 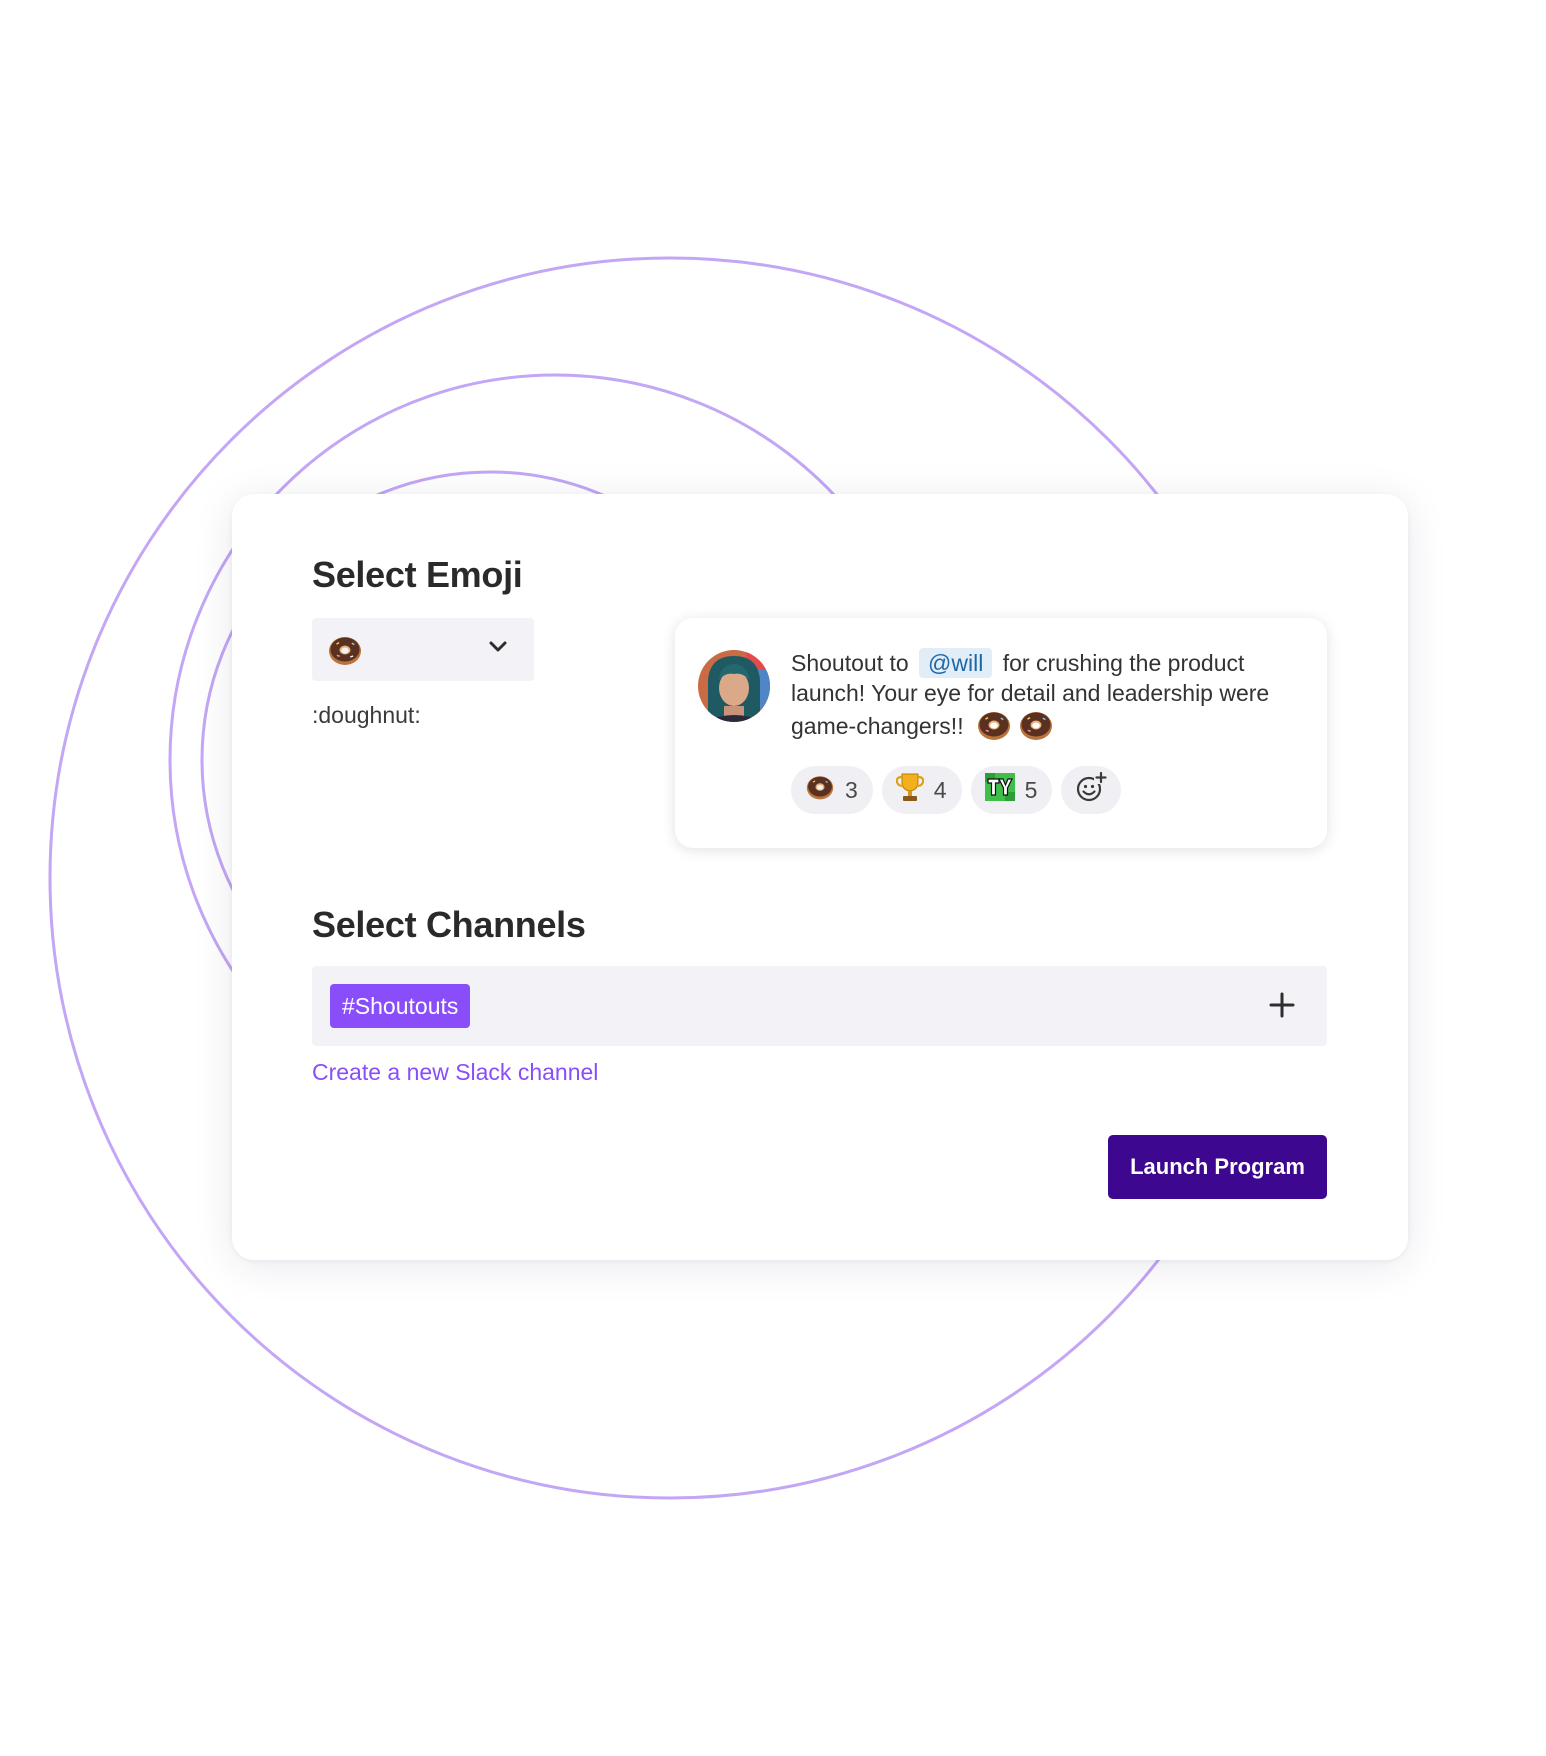 What do you see at coordinates (956, 663) in the screenshot?
I see `user-mention: @will` at bounding box center [956, 663].